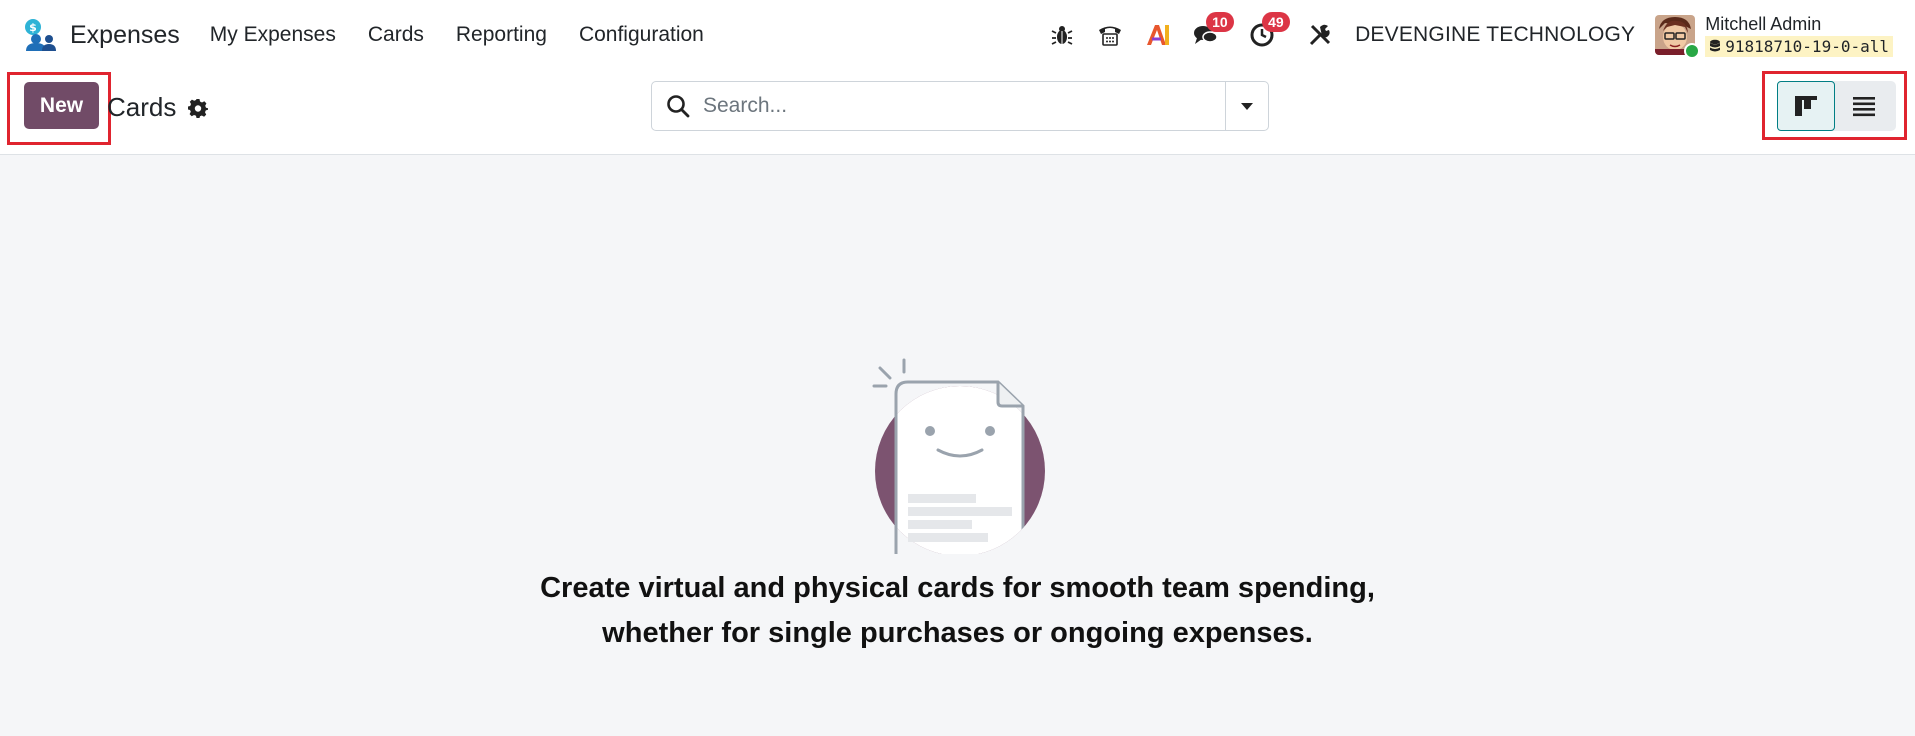 The image size is (1915, 736). I want to click on ai-icon, so click(1158, 35).